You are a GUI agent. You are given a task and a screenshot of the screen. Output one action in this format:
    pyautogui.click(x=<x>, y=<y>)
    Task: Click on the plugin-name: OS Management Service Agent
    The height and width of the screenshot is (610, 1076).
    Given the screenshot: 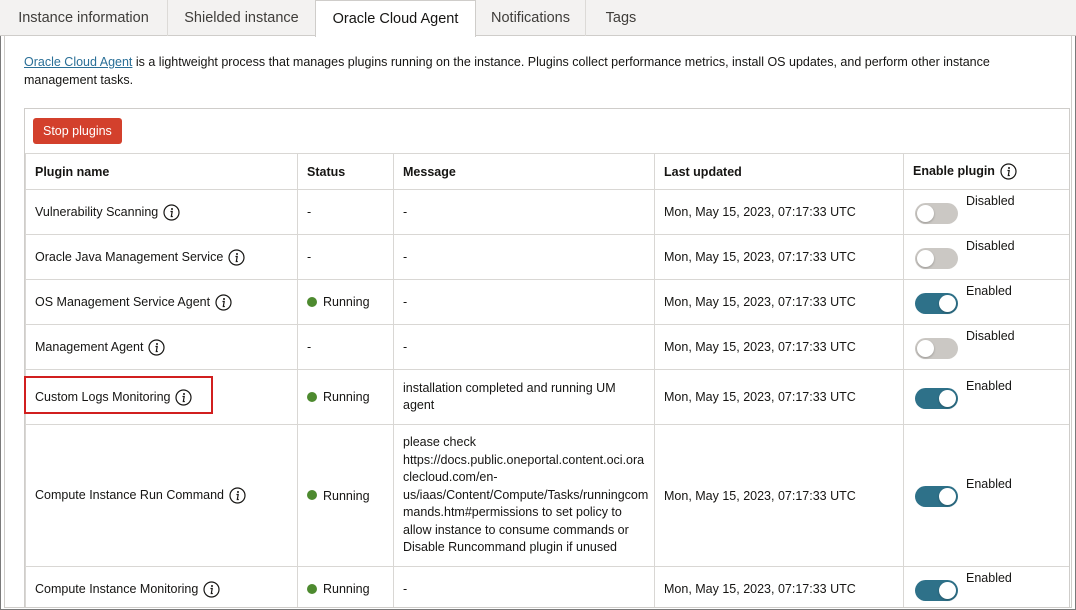 What is the action you would take?
    pyautogui.click(x=123, y=301)
    